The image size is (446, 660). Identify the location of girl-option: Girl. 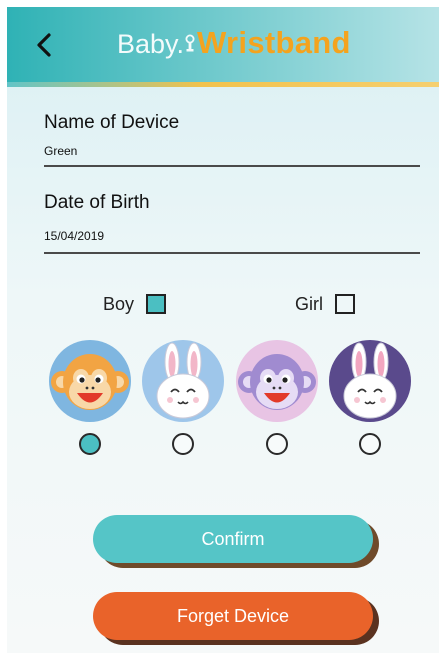
(325, 304).